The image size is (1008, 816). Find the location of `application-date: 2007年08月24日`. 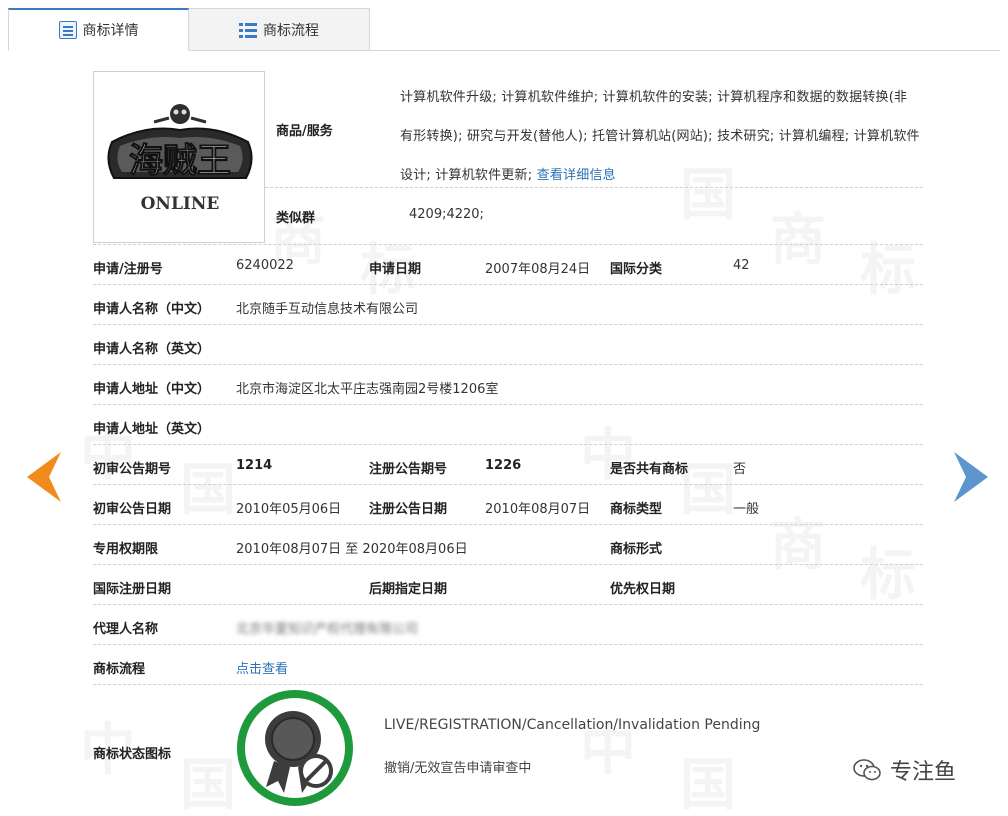

application-date: 2007年08月24日 is located at coordinates (538, 269).